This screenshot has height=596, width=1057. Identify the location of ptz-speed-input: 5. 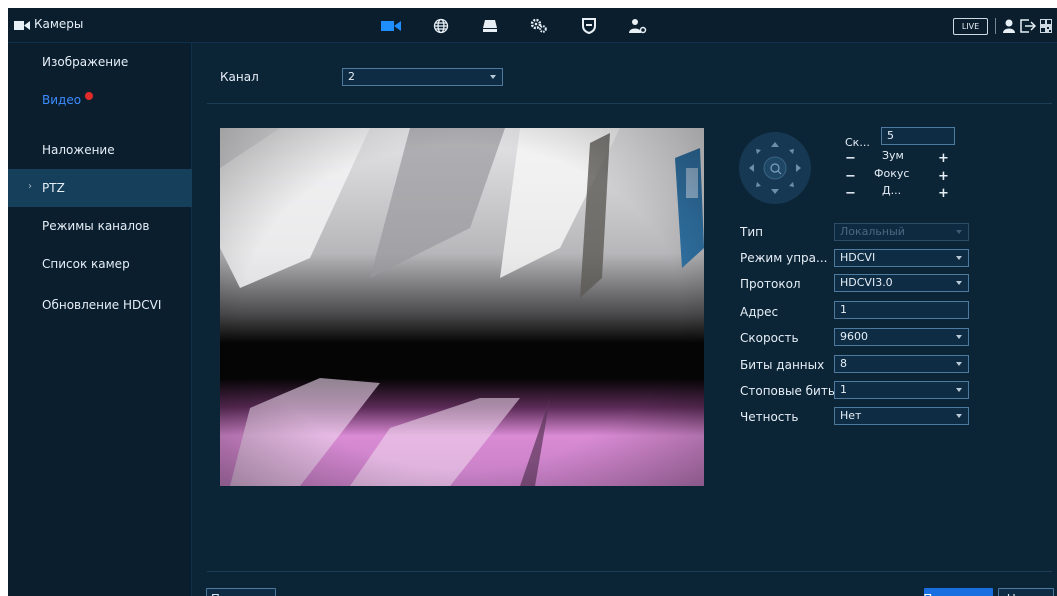
(918, 136).